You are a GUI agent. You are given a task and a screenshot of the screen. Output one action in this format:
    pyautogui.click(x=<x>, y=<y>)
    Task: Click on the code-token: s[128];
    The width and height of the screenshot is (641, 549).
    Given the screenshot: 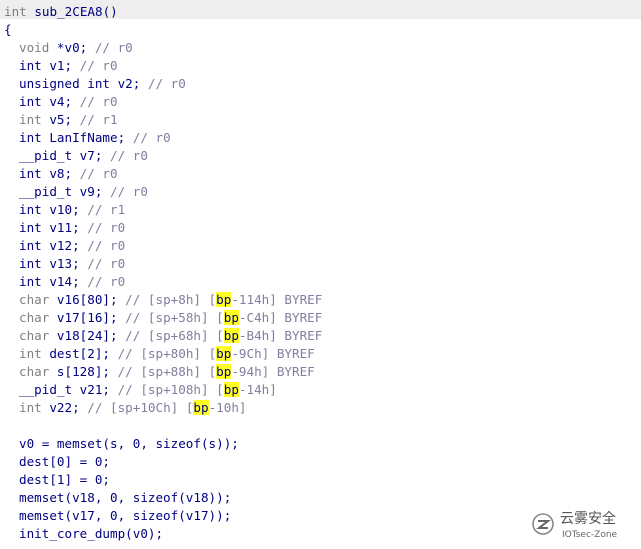 What is the action you would take?
    pyautogui.click(x=83, y=371)
    